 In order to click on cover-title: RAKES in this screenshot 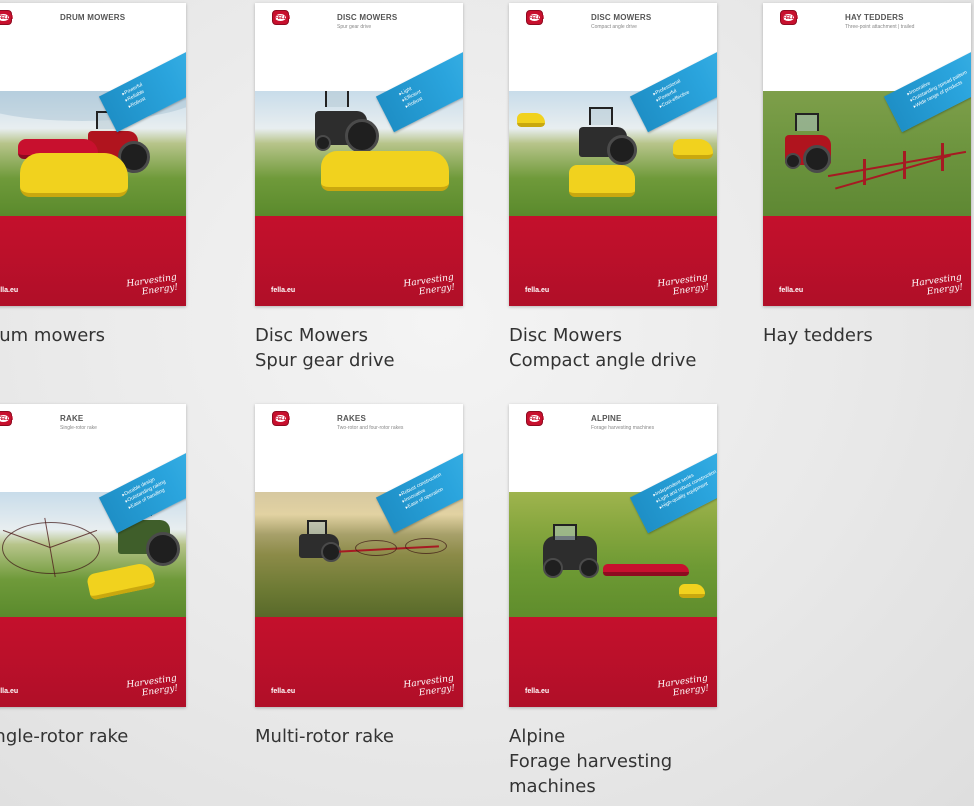, I will do `click(352, 418)`.